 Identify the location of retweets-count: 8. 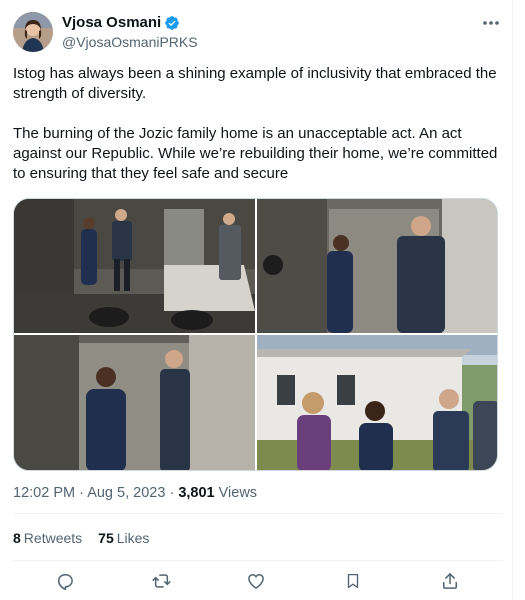
(17, 538).